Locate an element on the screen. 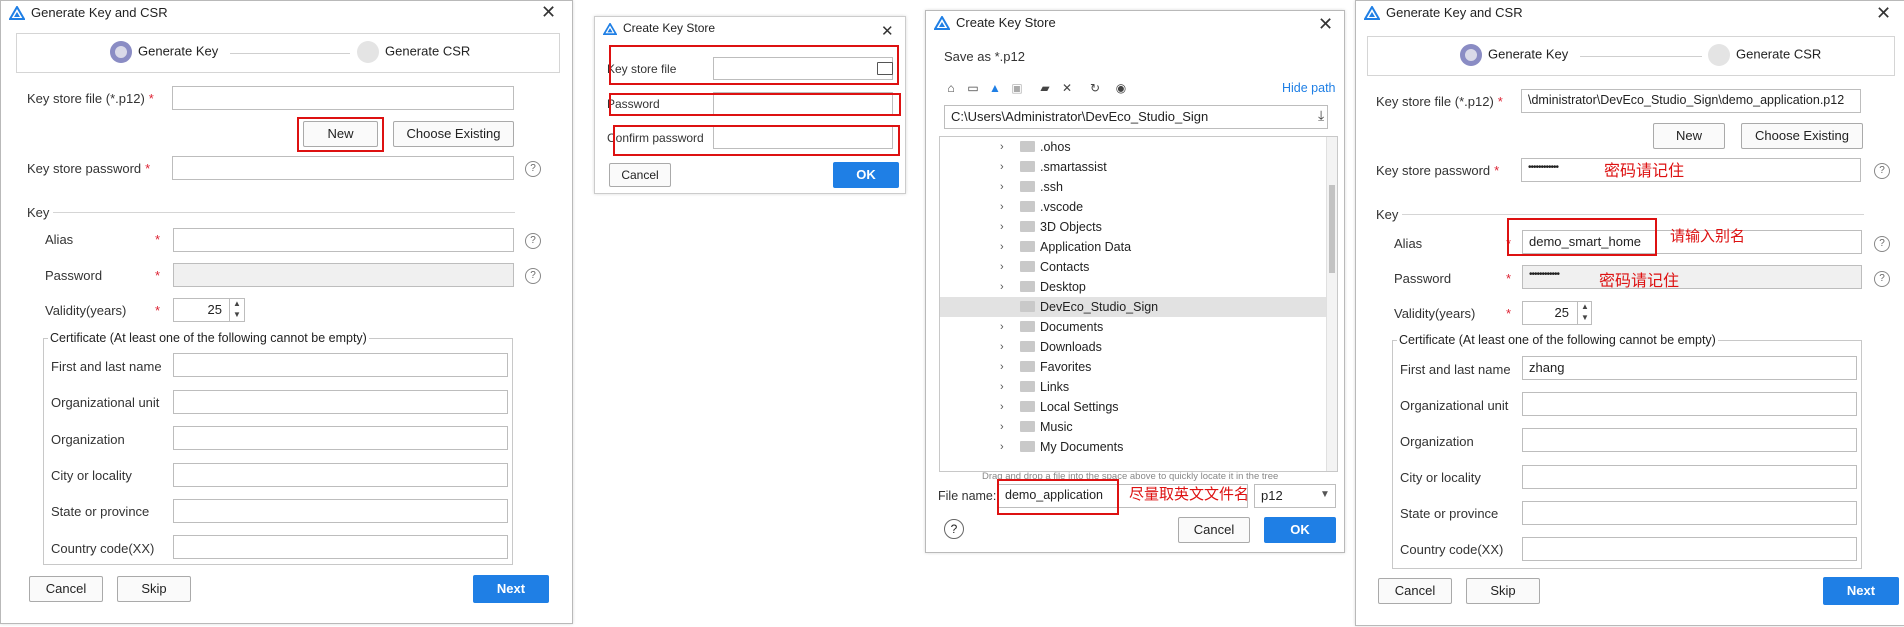 Image resolution: width=1904 pixels, height=627 pixels. scrollbar-thumb is located at coordinates (1332, 229).